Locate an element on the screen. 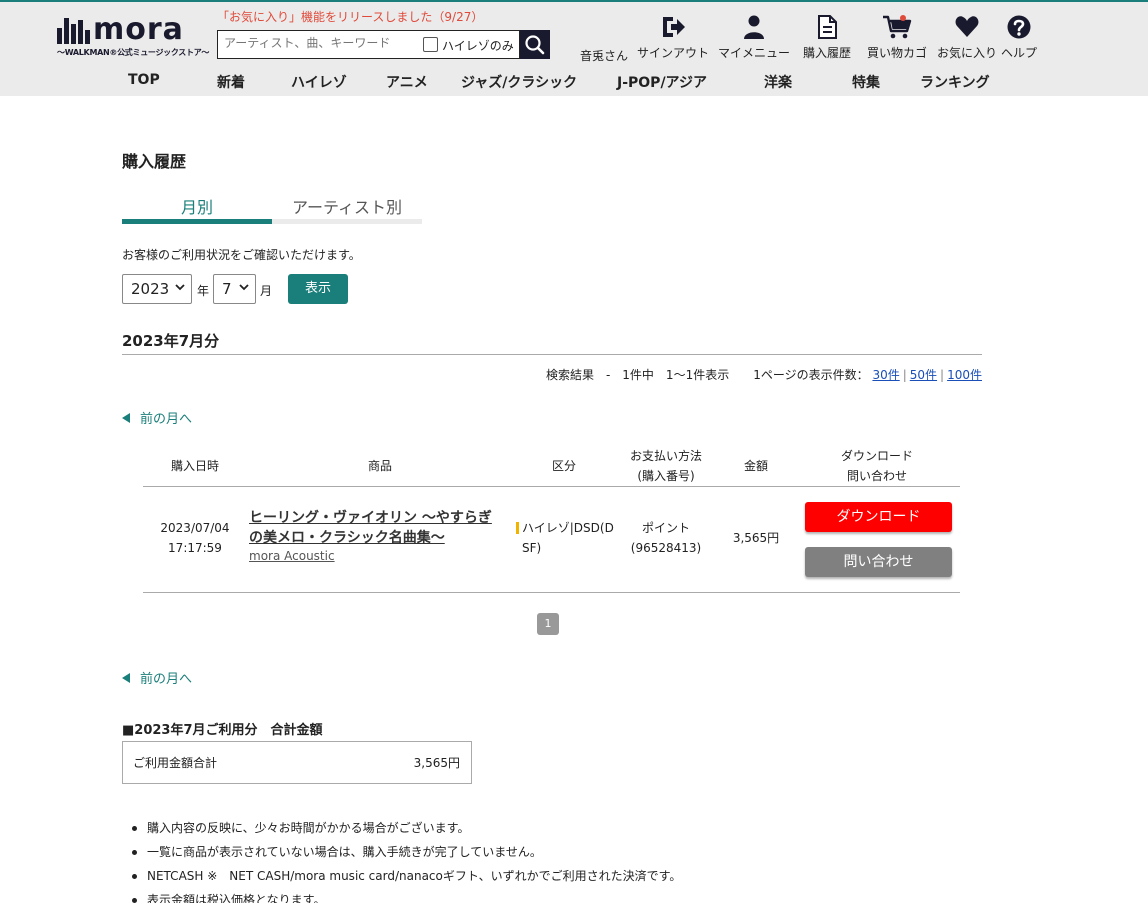  genre-nav-jazz-classic: ジャズ/クラシック is located at coordinates (519, 82).